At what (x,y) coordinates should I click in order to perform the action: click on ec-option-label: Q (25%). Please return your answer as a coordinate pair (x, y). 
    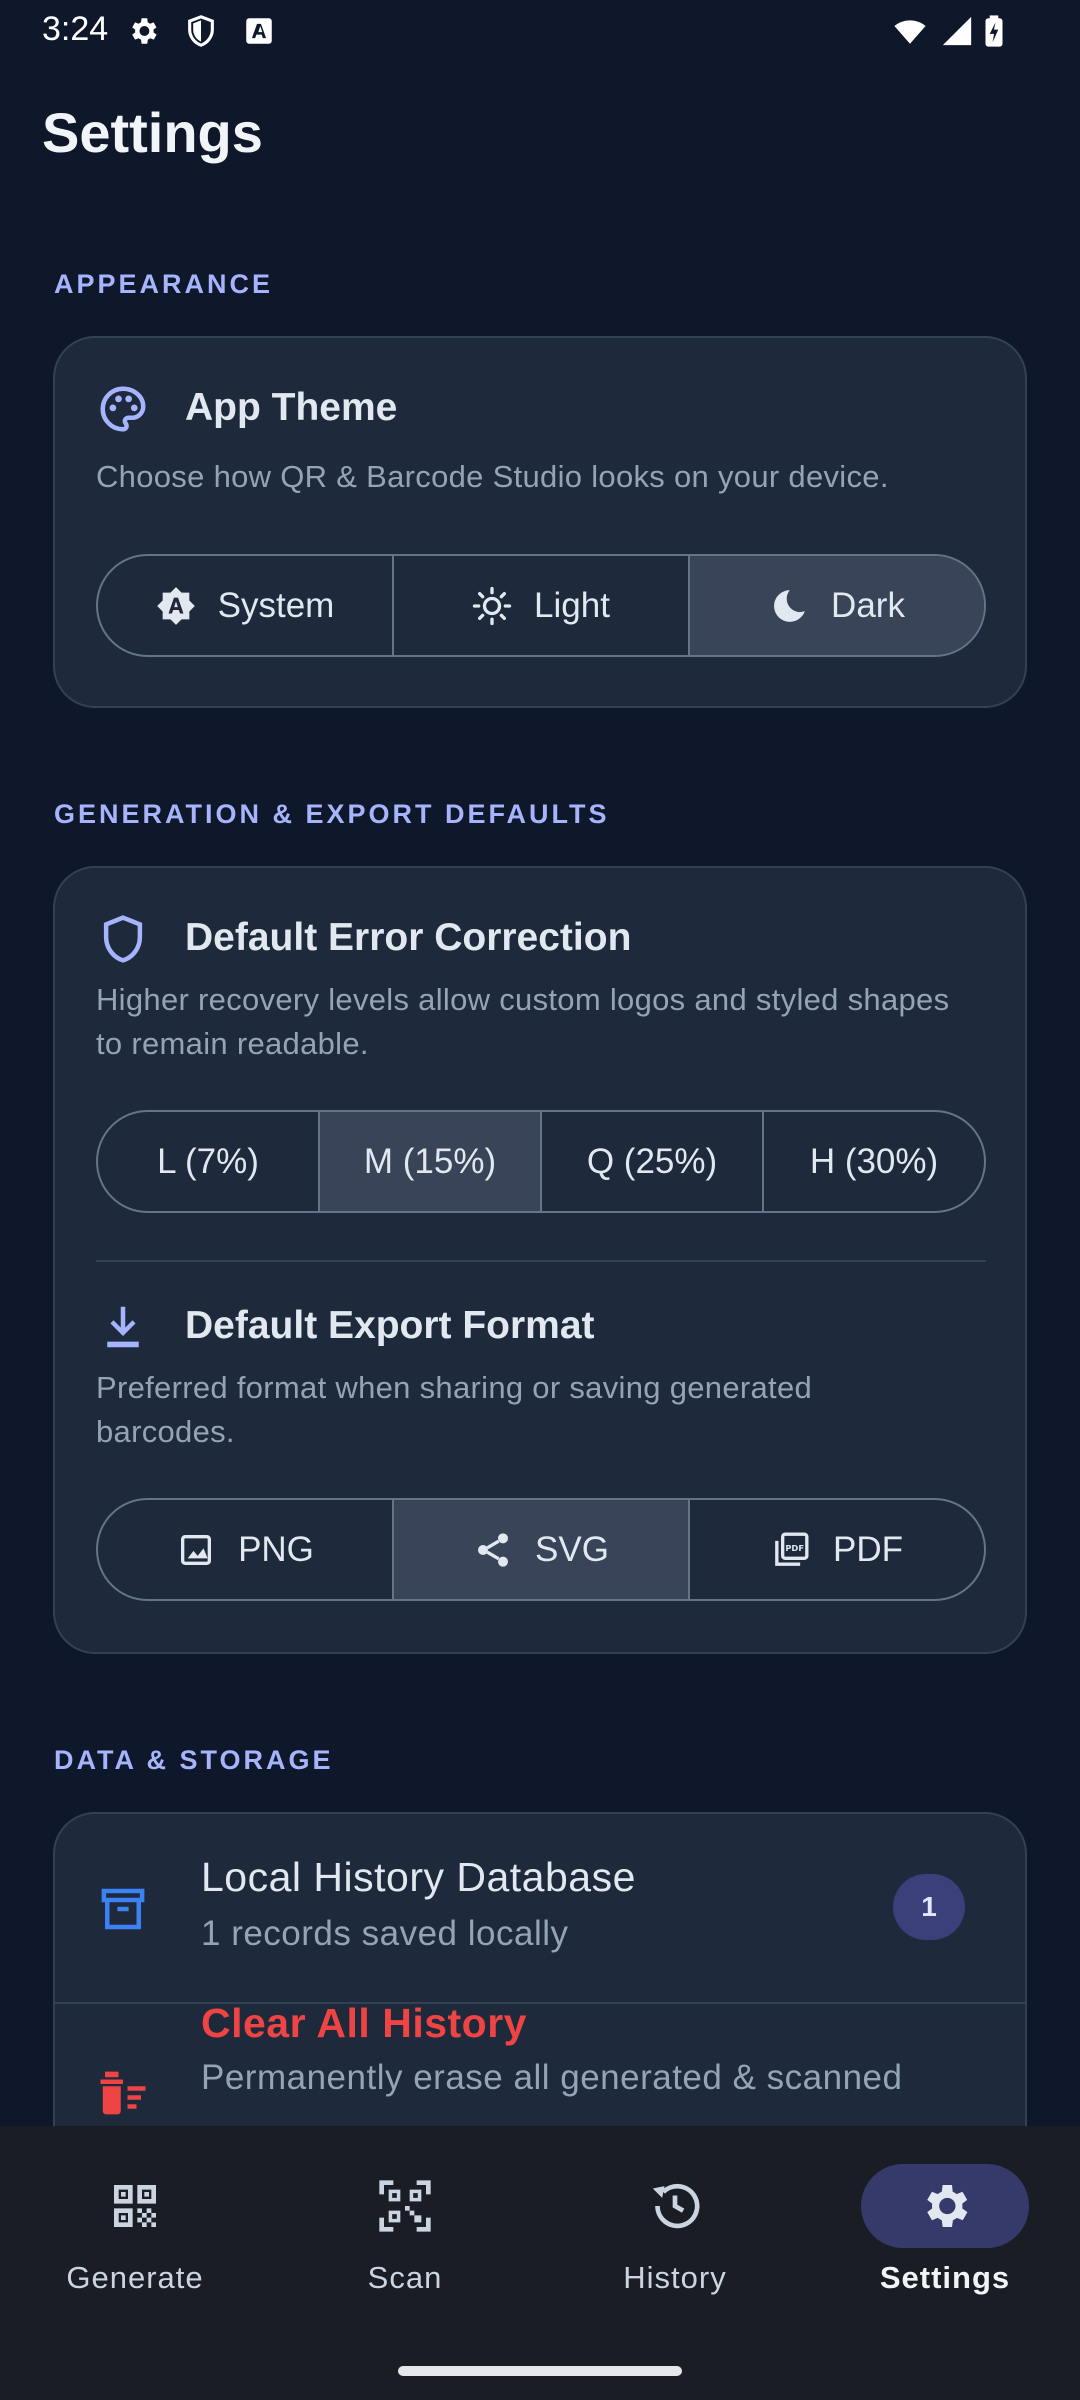
    Looking at the image, I should click on (652, 1161).